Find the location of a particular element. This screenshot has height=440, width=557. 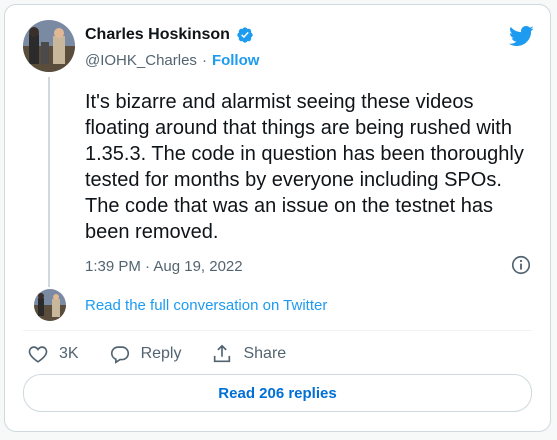

share-icon is located at coordinates (222, 353).